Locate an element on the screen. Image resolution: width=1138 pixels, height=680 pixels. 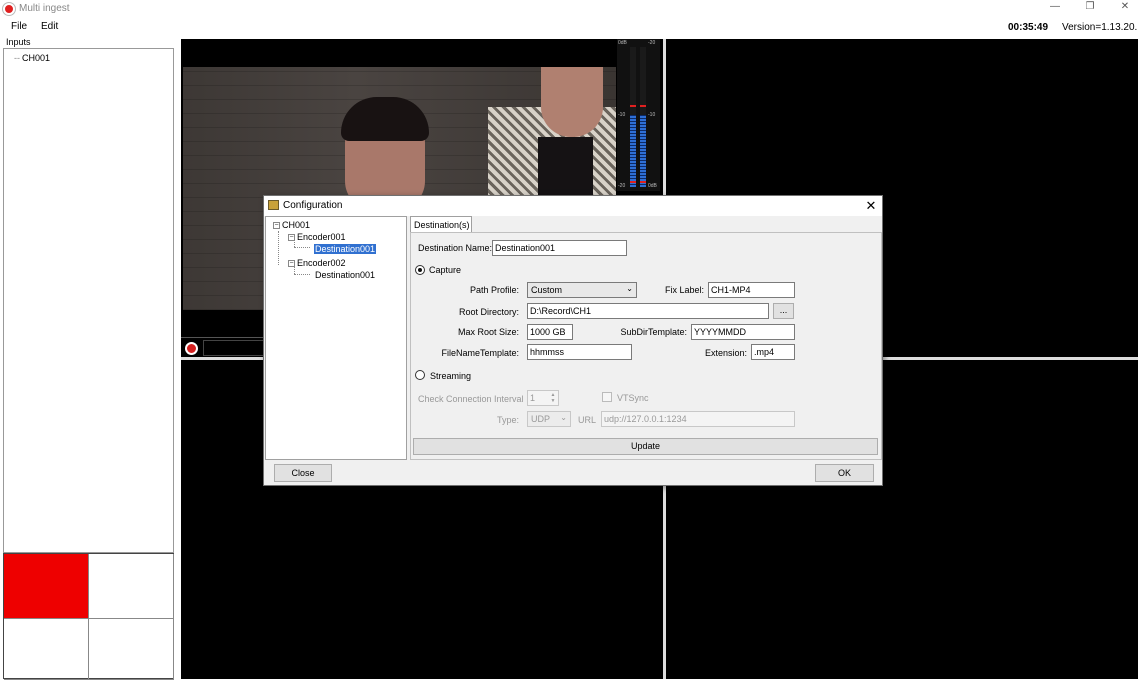
extension-field: .mp4 is located at coordinates (773, 352).